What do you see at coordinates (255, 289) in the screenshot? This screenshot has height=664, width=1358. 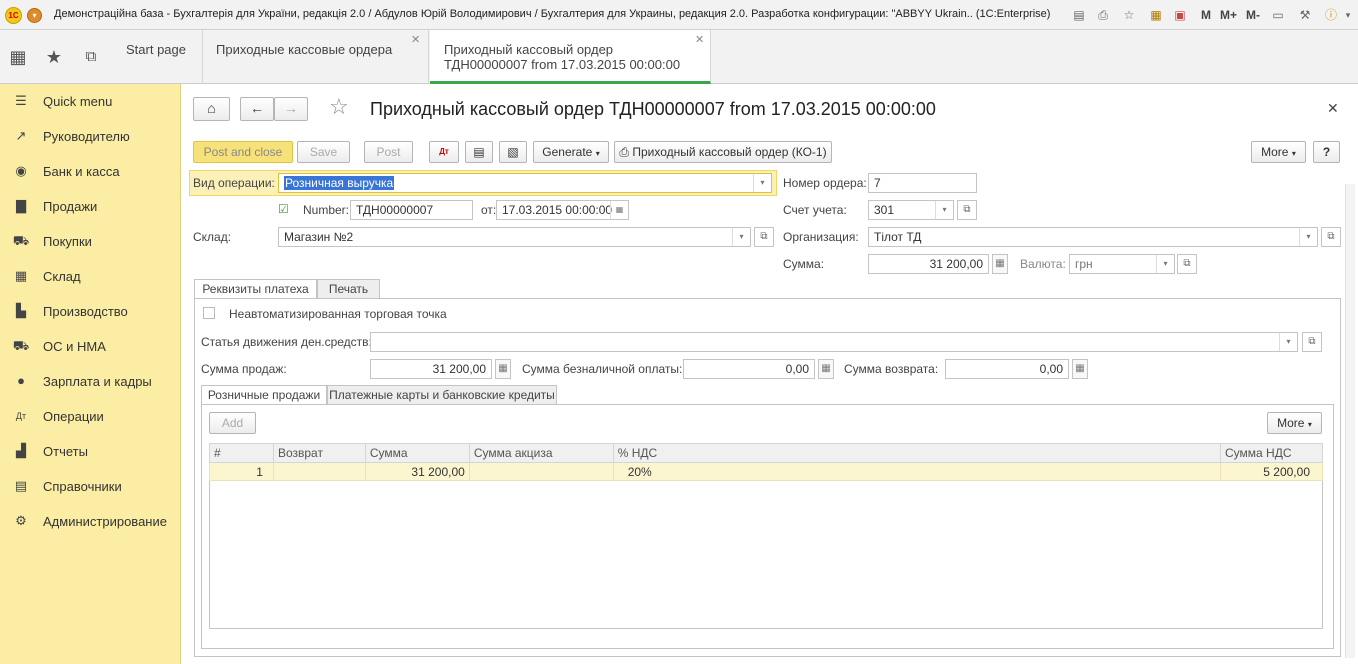 I see `tab-payment-details: Реквизиты платеха` at bounding box center [255, 289].